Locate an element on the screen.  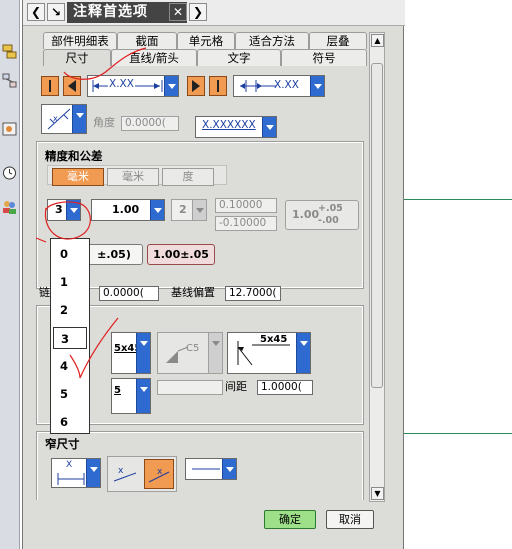
history-clock-icon is located at coordinates (9, 173).